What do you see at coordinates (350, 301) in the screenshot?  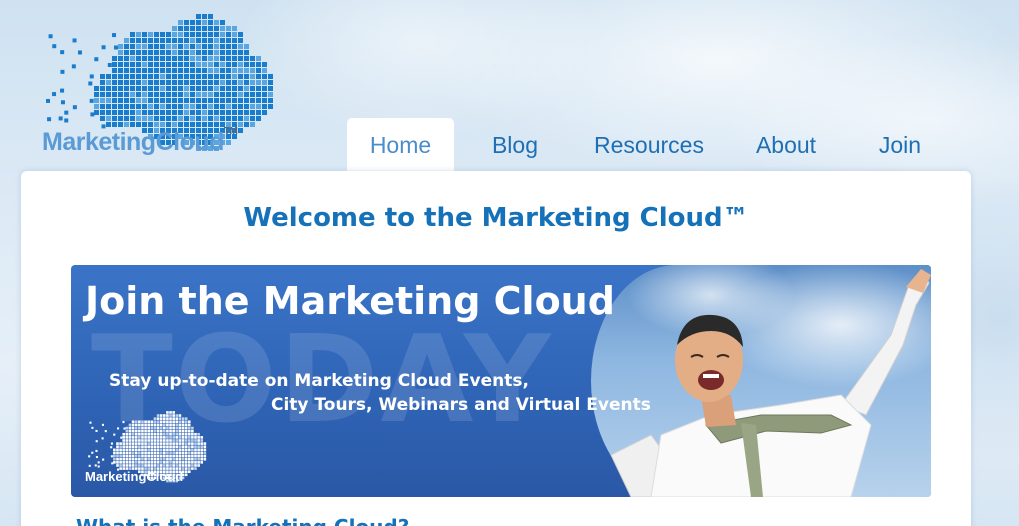 I see `banner-title: Join the Marketing Cloud` at bounding box center [350, 301].